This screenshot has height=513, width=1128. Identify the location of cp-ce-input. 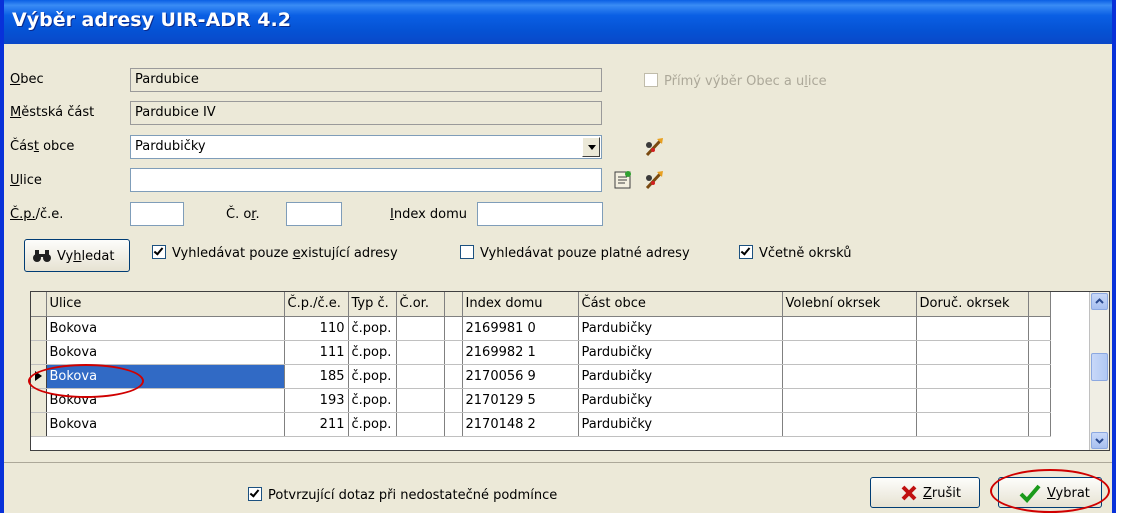
(157, 214).